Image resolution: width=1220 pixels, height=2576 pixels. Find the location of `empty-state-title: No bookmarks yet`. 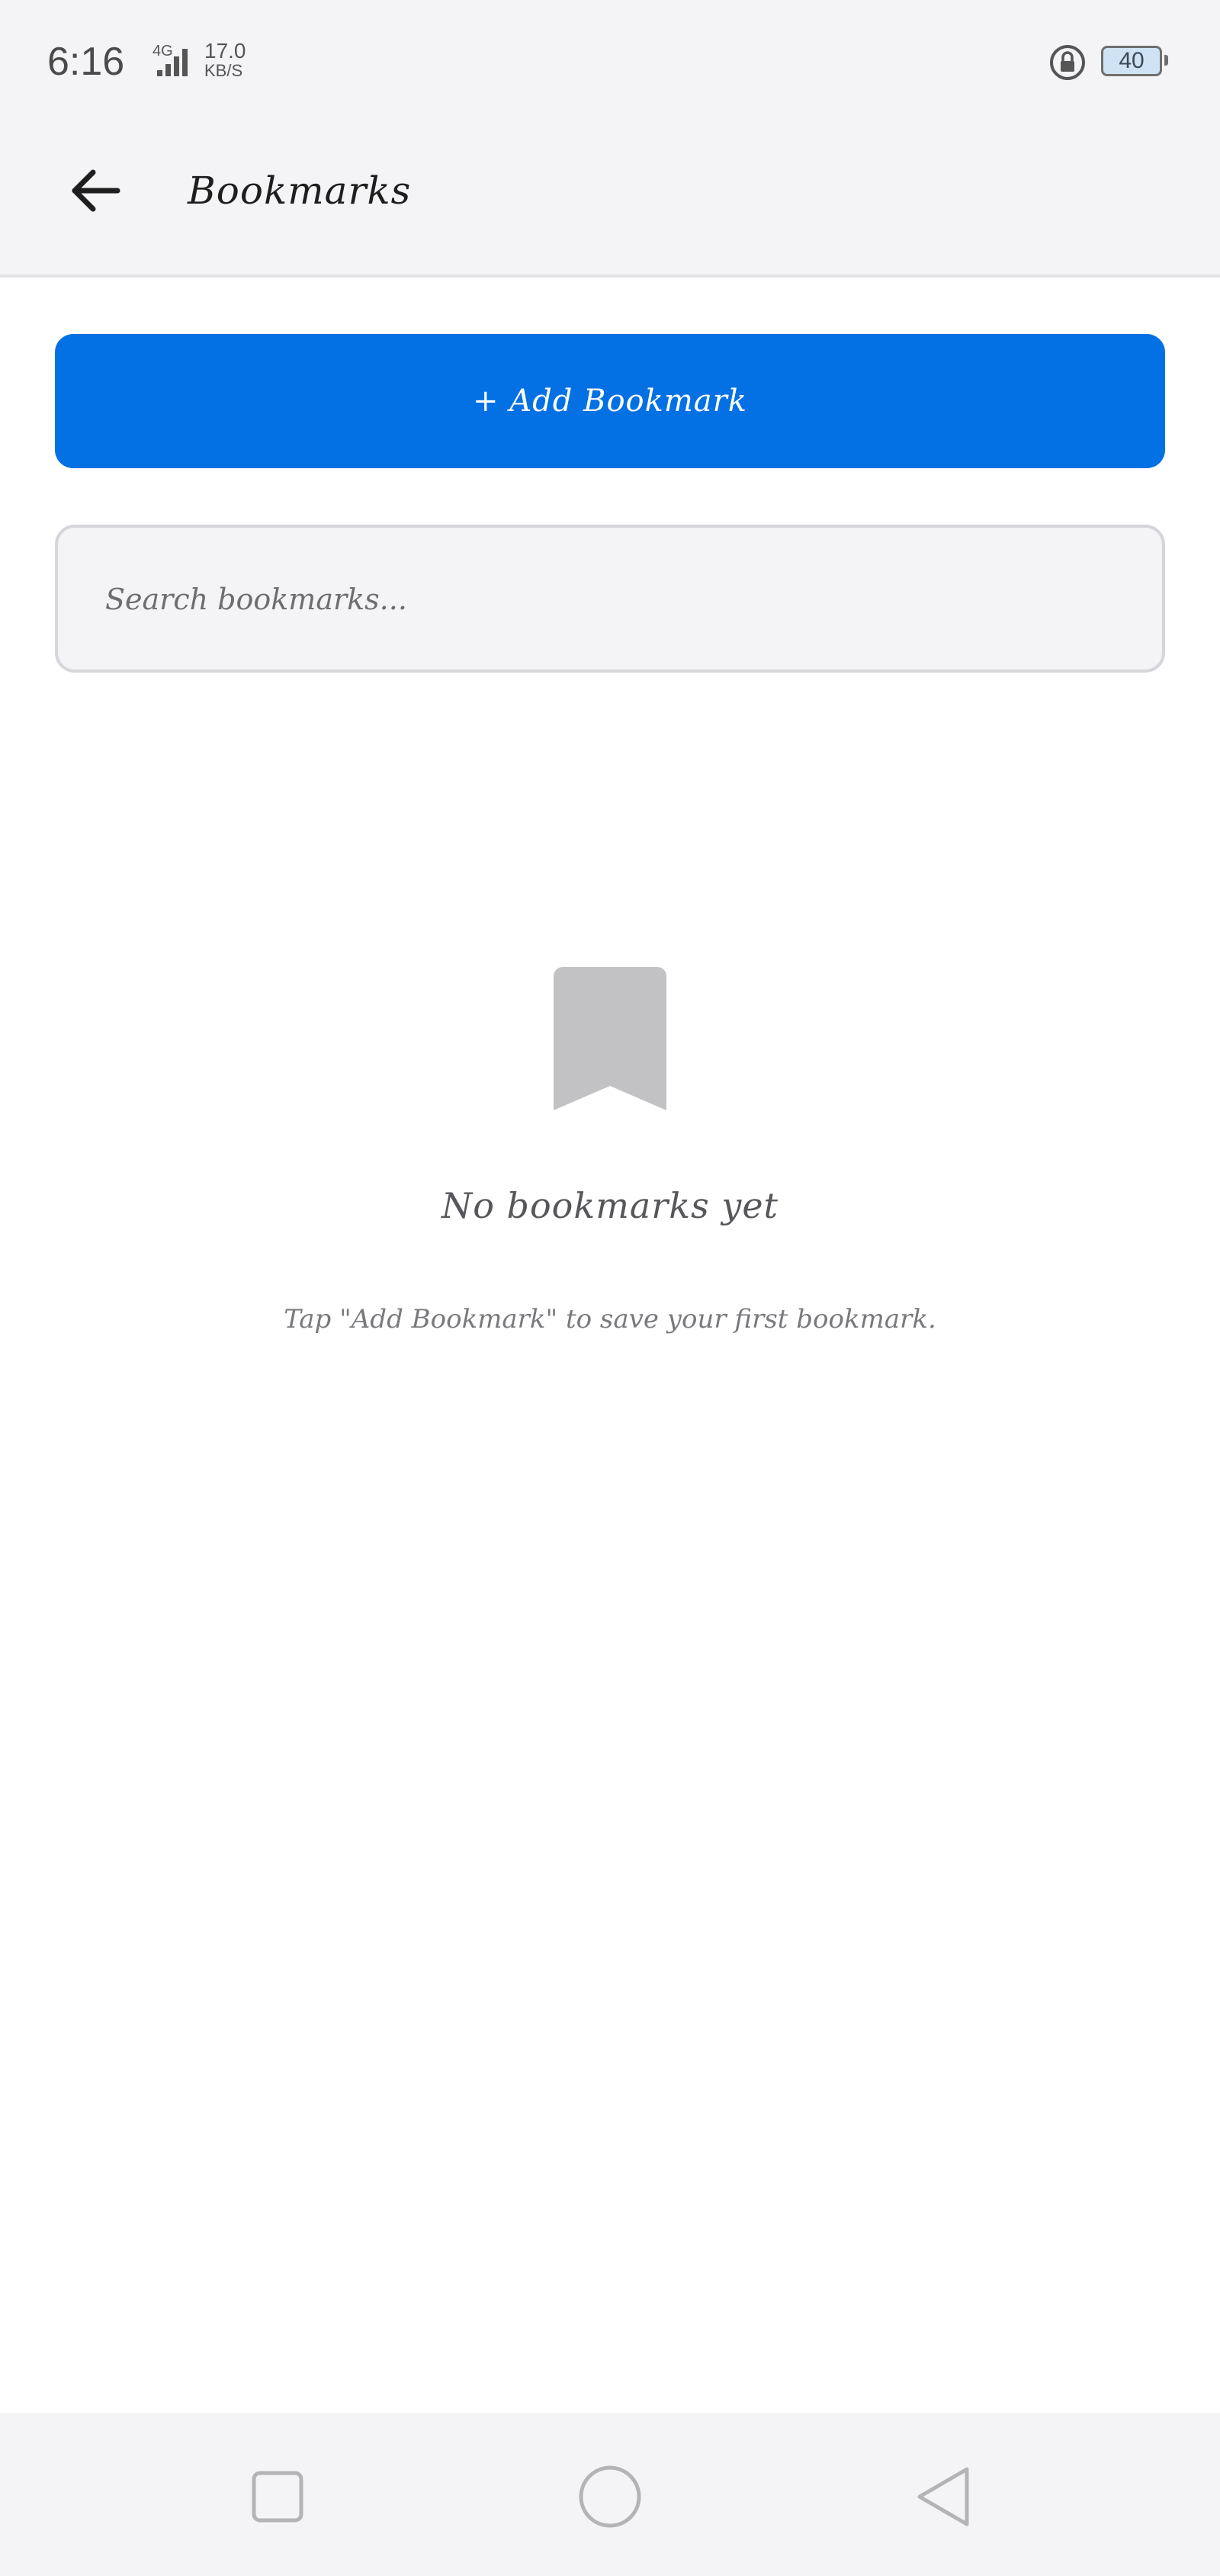

empty-state-title: No bookmarks yet is located at coordinates (610, 1205).